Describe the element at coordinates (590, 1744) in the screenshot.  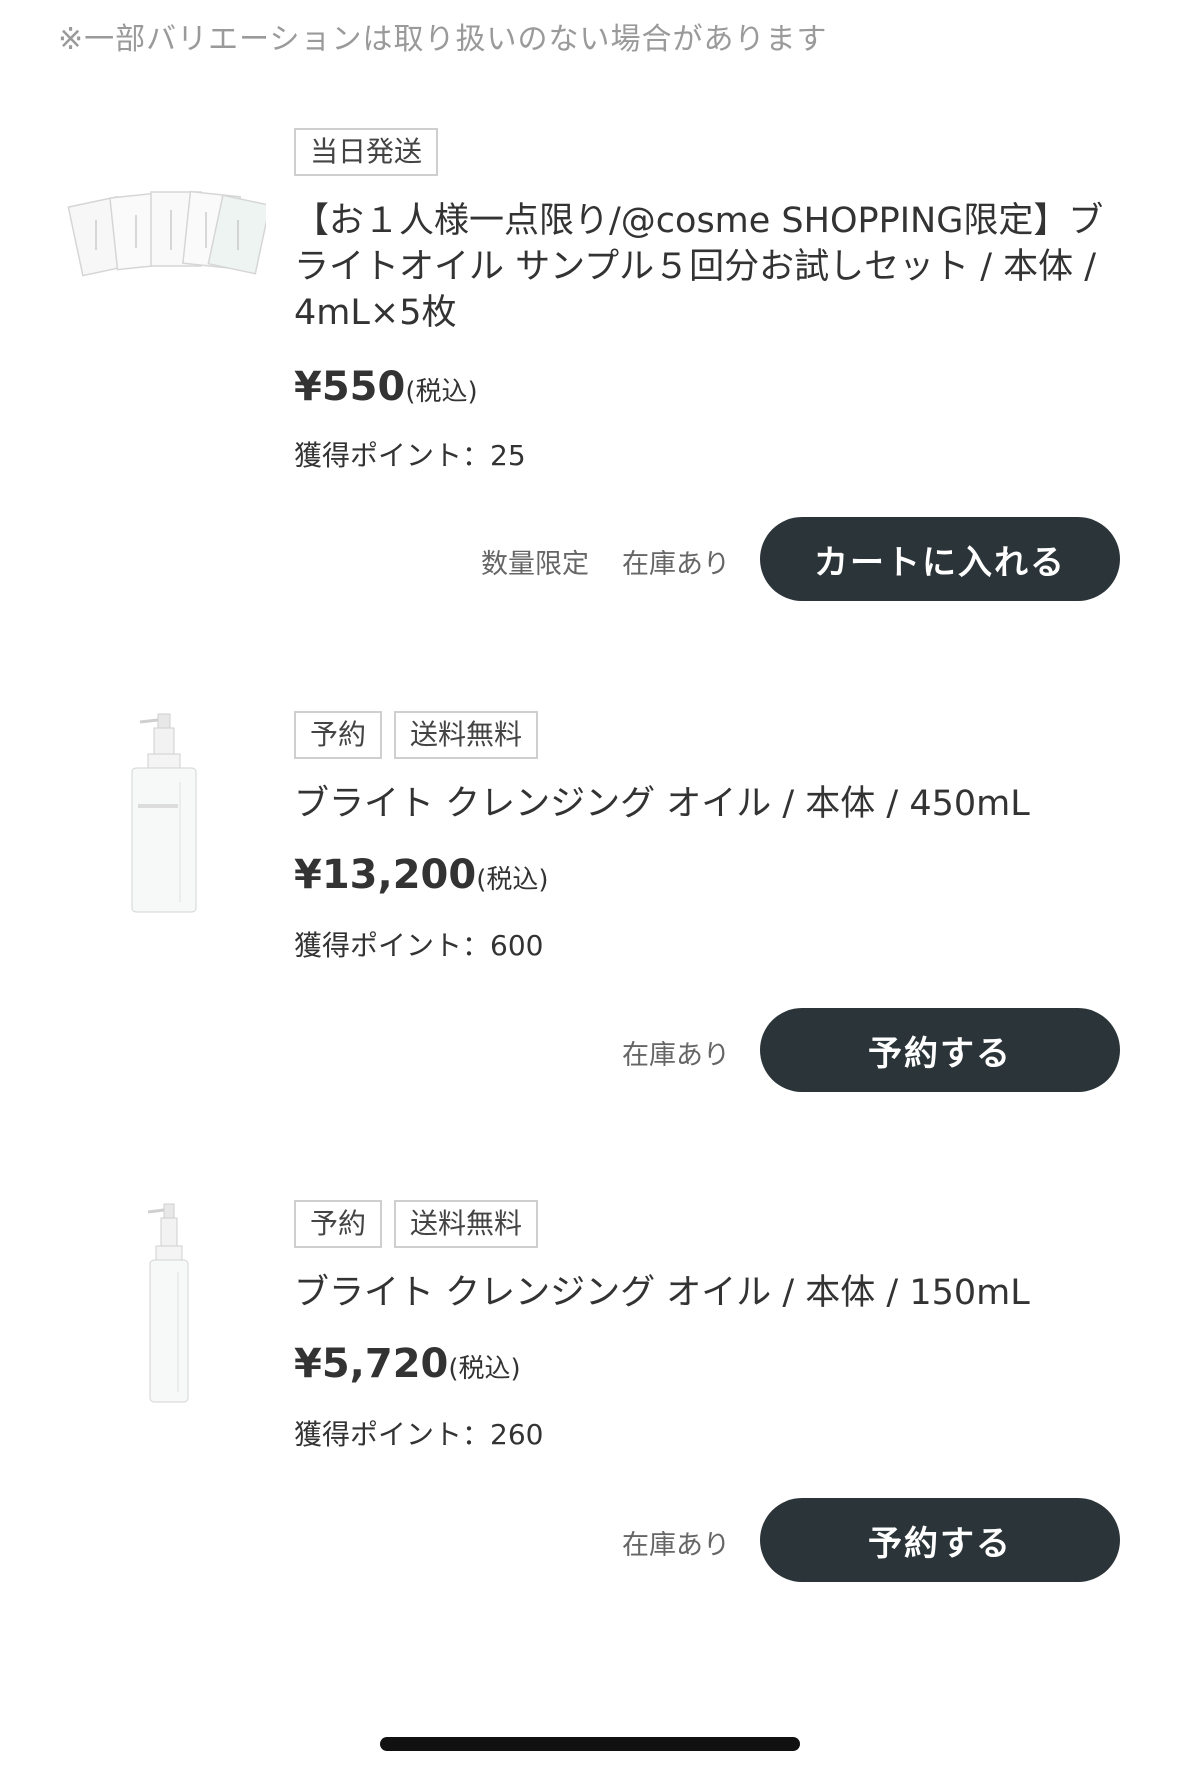
I see `home-indicator` at that location.